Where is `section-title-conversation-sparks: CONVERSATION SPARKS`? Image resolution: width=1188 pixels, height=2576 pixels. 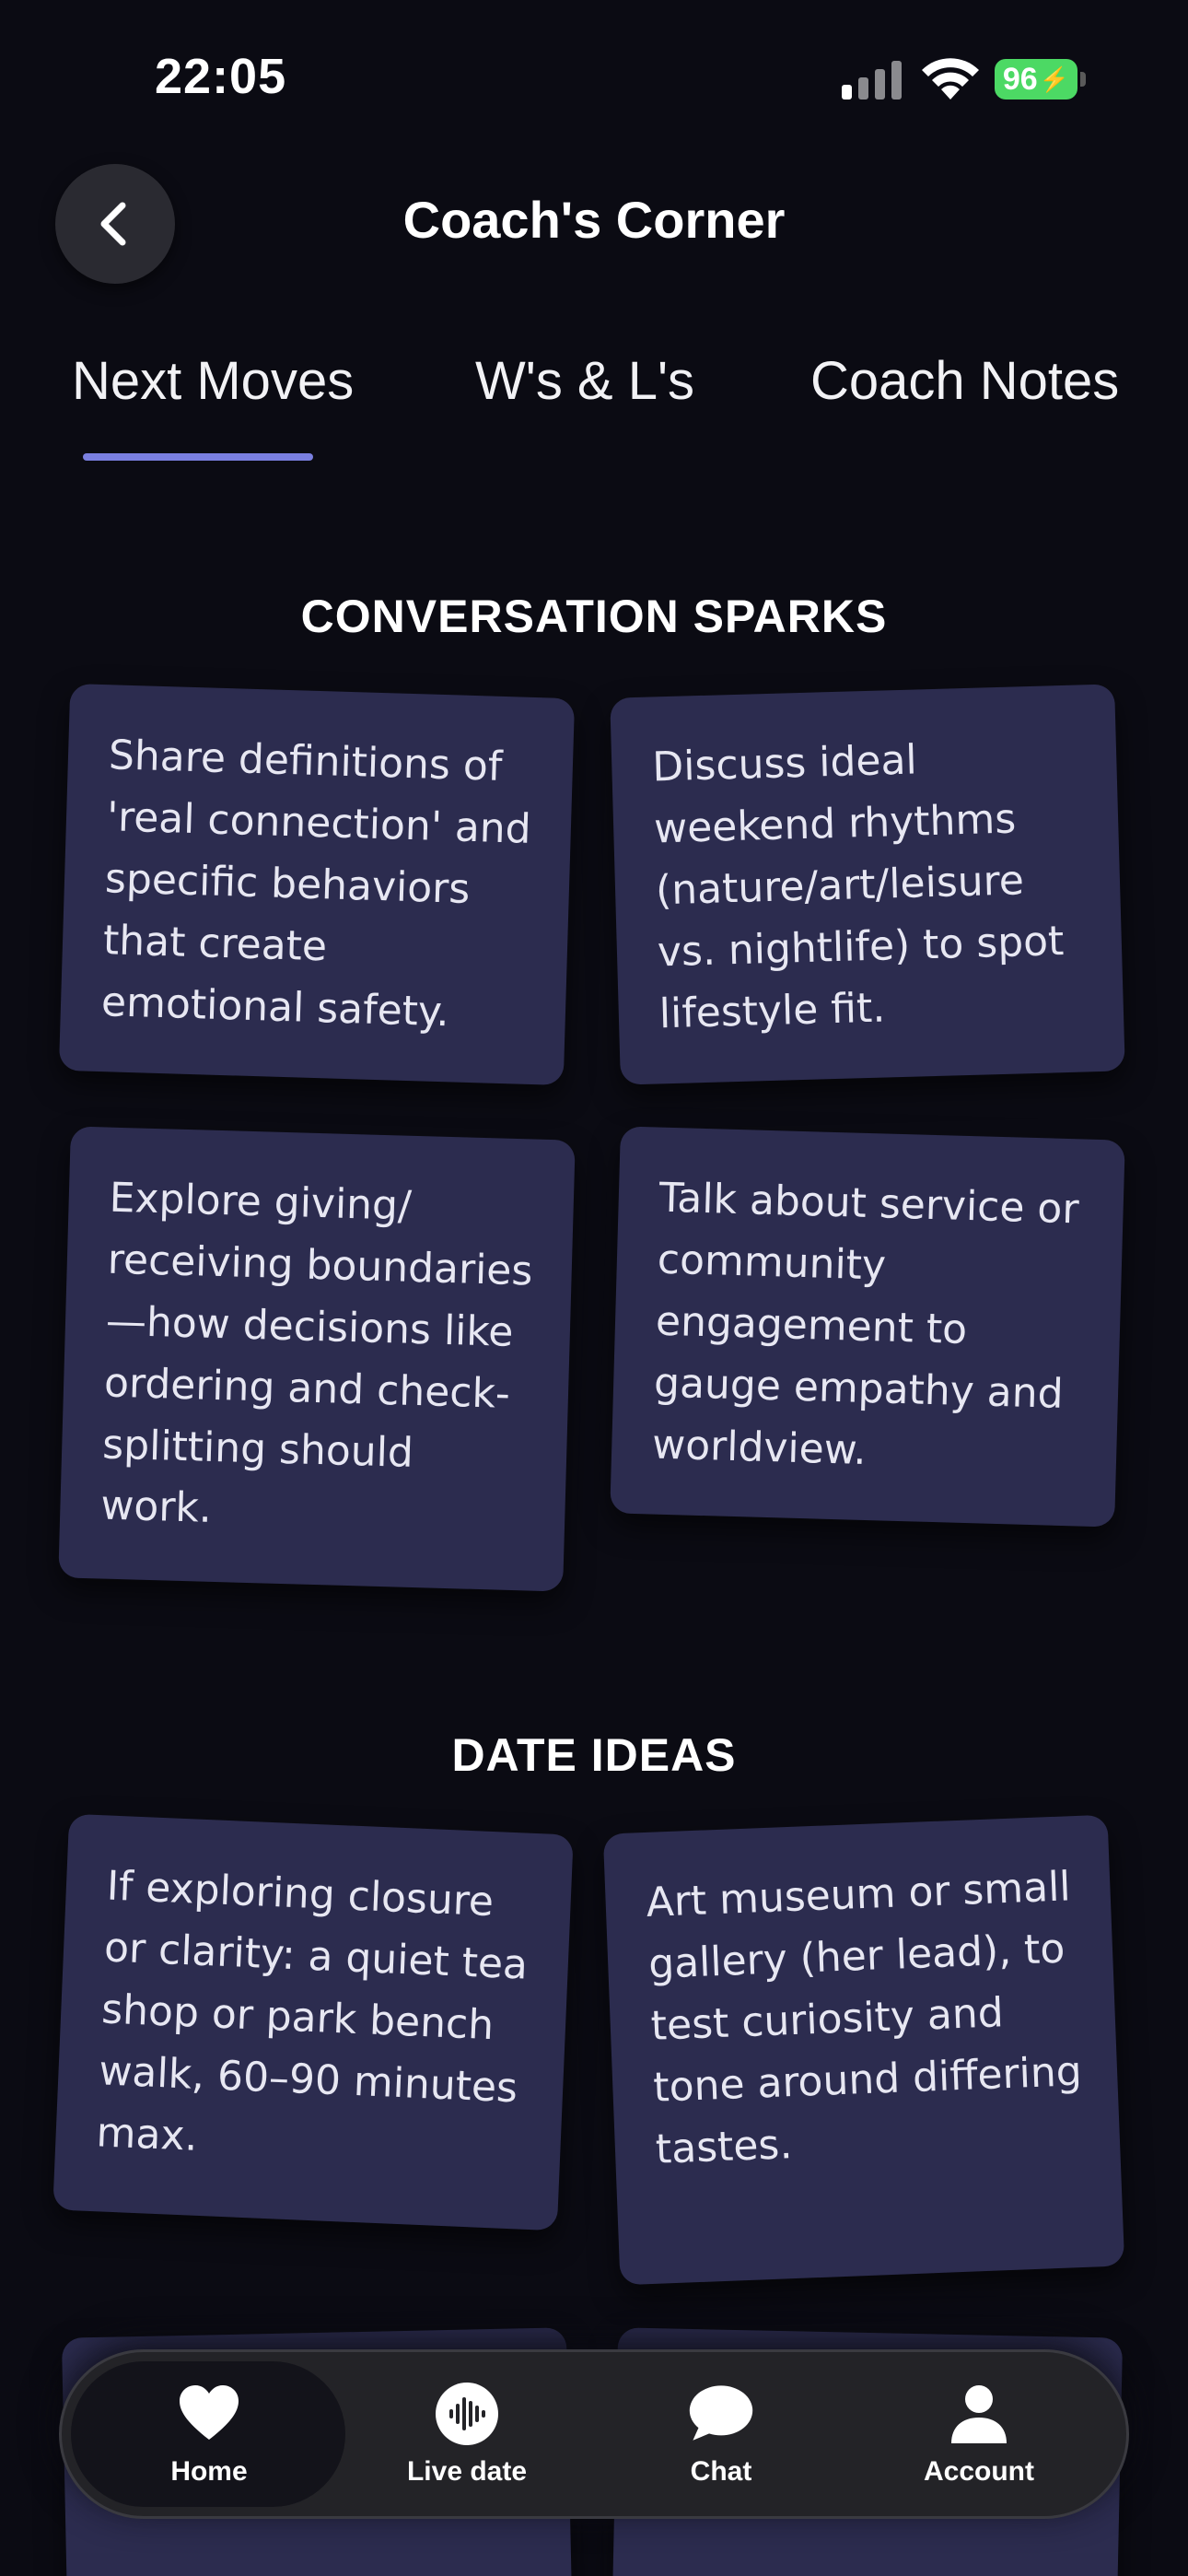 section-title-conversation-sparks: CONVERSATION SPARKS is located at coordinates (594, 616).